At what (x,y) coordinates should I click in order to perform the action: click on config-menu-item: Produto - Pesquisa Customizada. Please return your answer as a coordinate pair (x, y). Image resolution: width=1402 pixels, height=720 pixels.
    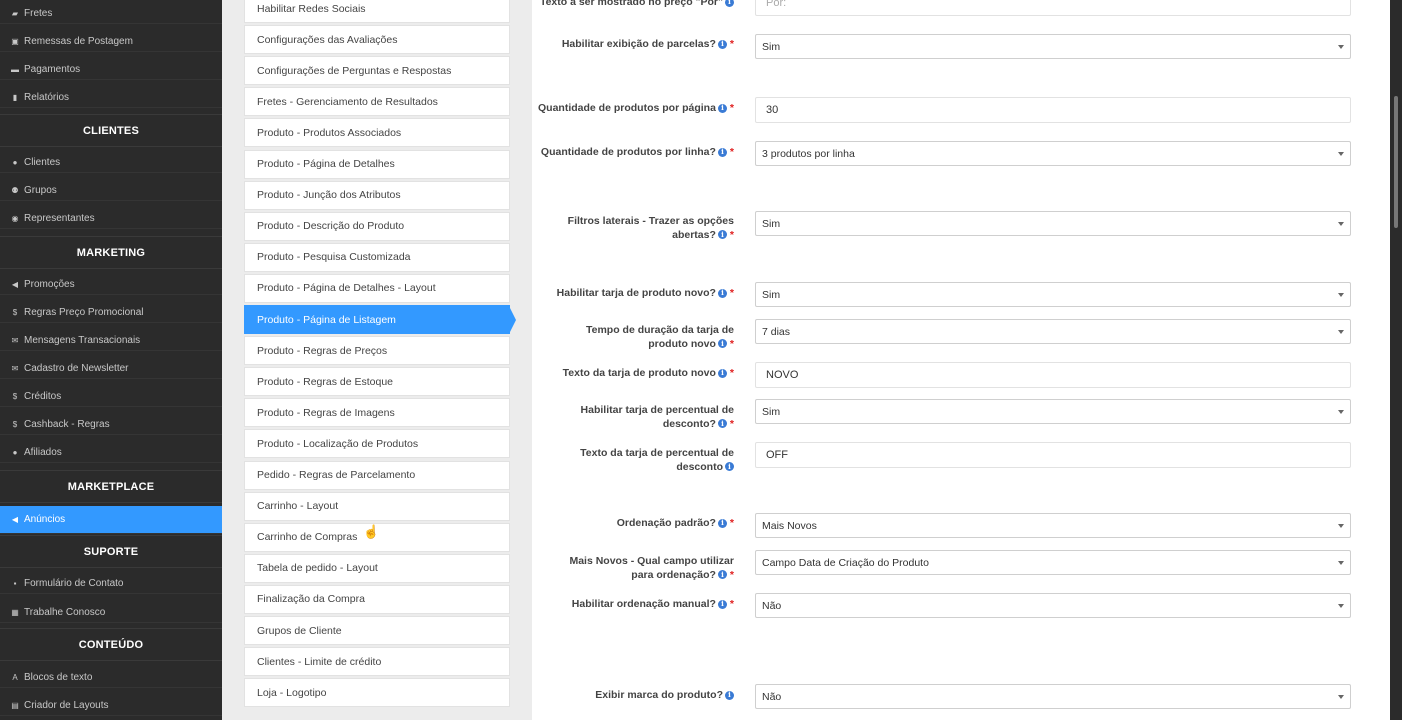
    Looking at the image, I should click on (377, 257).